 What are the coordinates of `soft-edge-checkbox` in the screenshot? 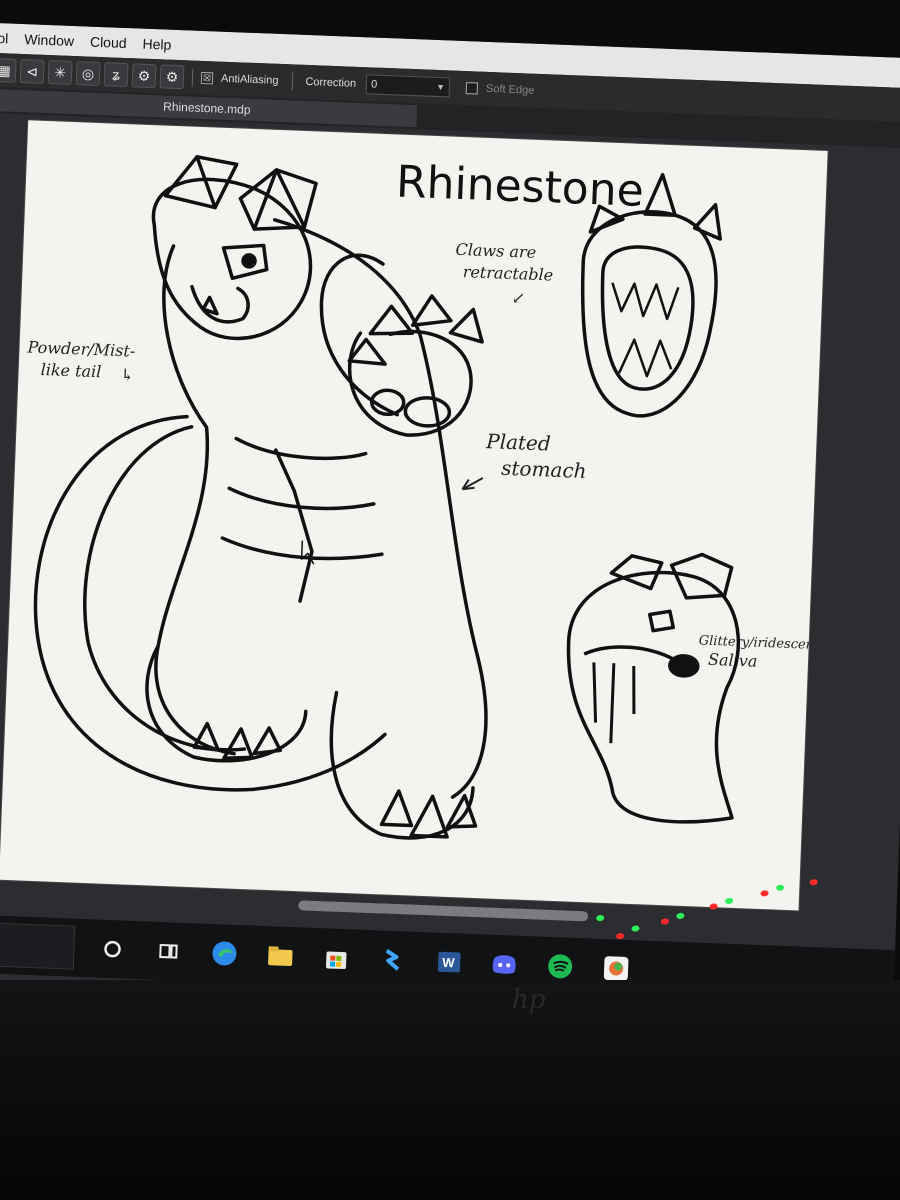 It's located at (472, 88).